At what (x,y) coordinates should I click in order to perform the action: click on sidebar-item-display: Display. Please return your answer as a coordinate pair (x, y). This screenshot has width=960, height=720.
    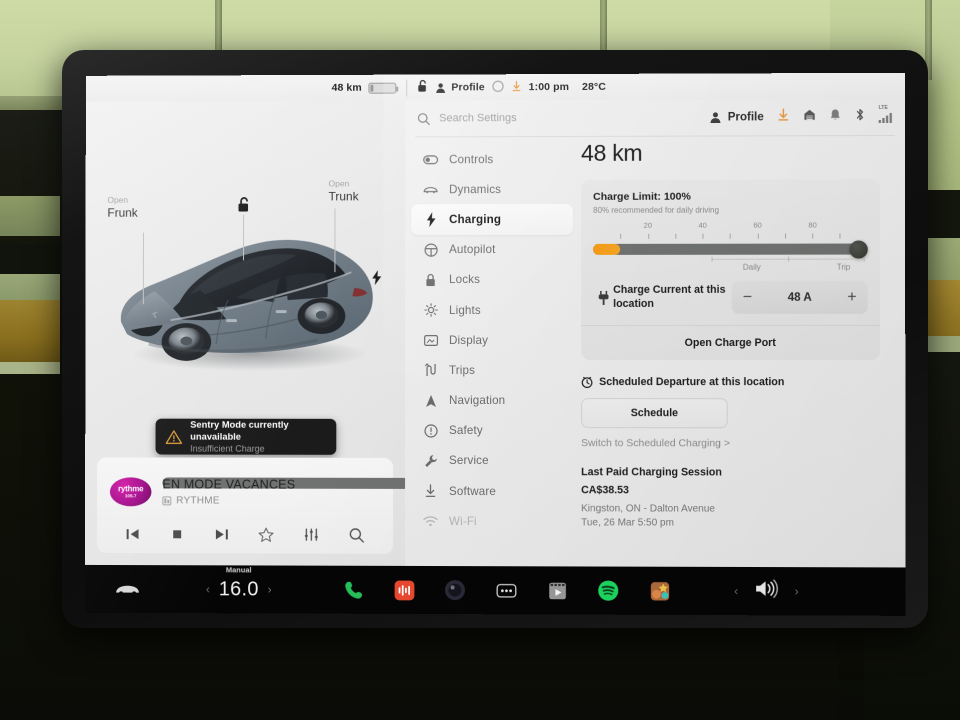
    Looking at the image, I should click on (492, 340).